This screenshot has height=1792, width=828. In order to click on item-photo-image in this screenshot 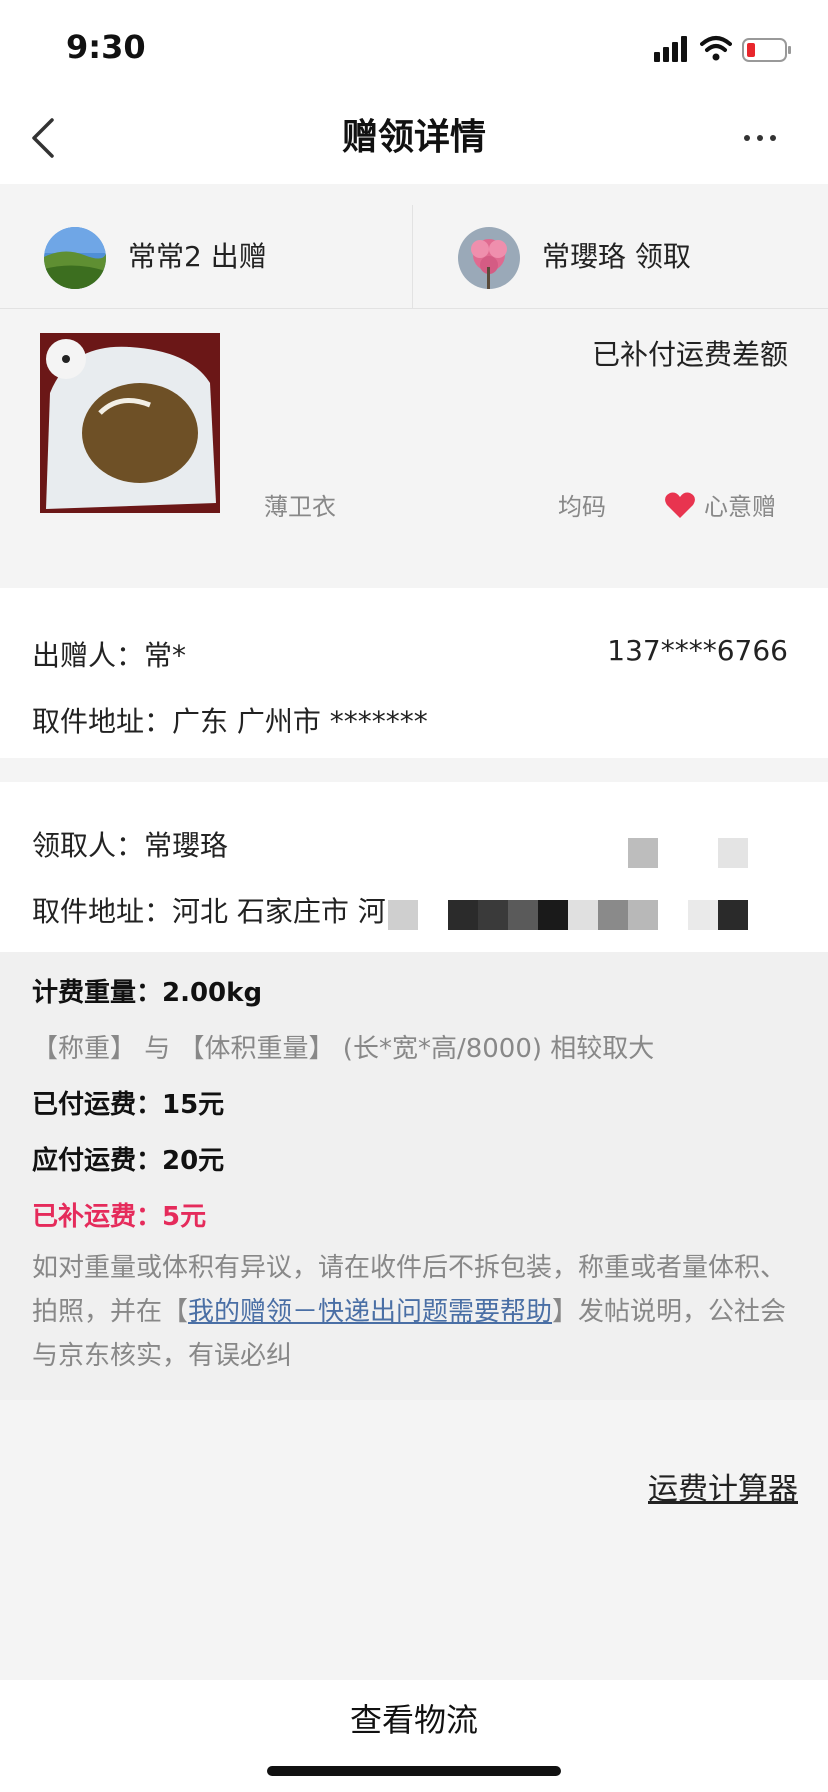, I will do `click(130, 423)`.